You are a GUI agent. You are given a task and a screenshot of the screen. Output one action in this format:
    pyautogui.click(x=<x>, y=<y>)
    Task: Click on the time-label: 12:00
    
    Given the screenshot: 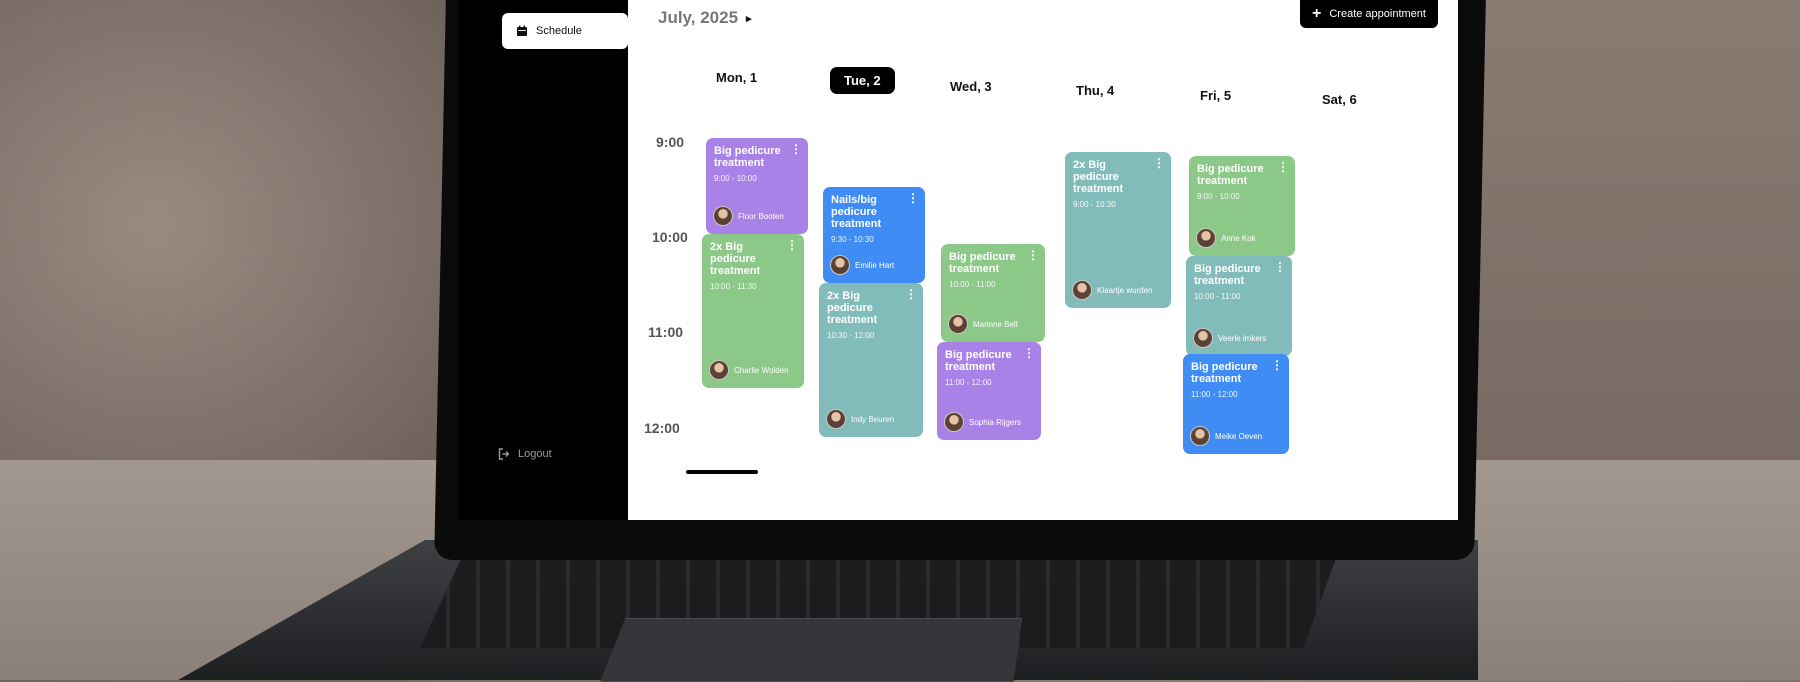 What is the action you would take?
    pyautogui.click(x=662, y=428)
    